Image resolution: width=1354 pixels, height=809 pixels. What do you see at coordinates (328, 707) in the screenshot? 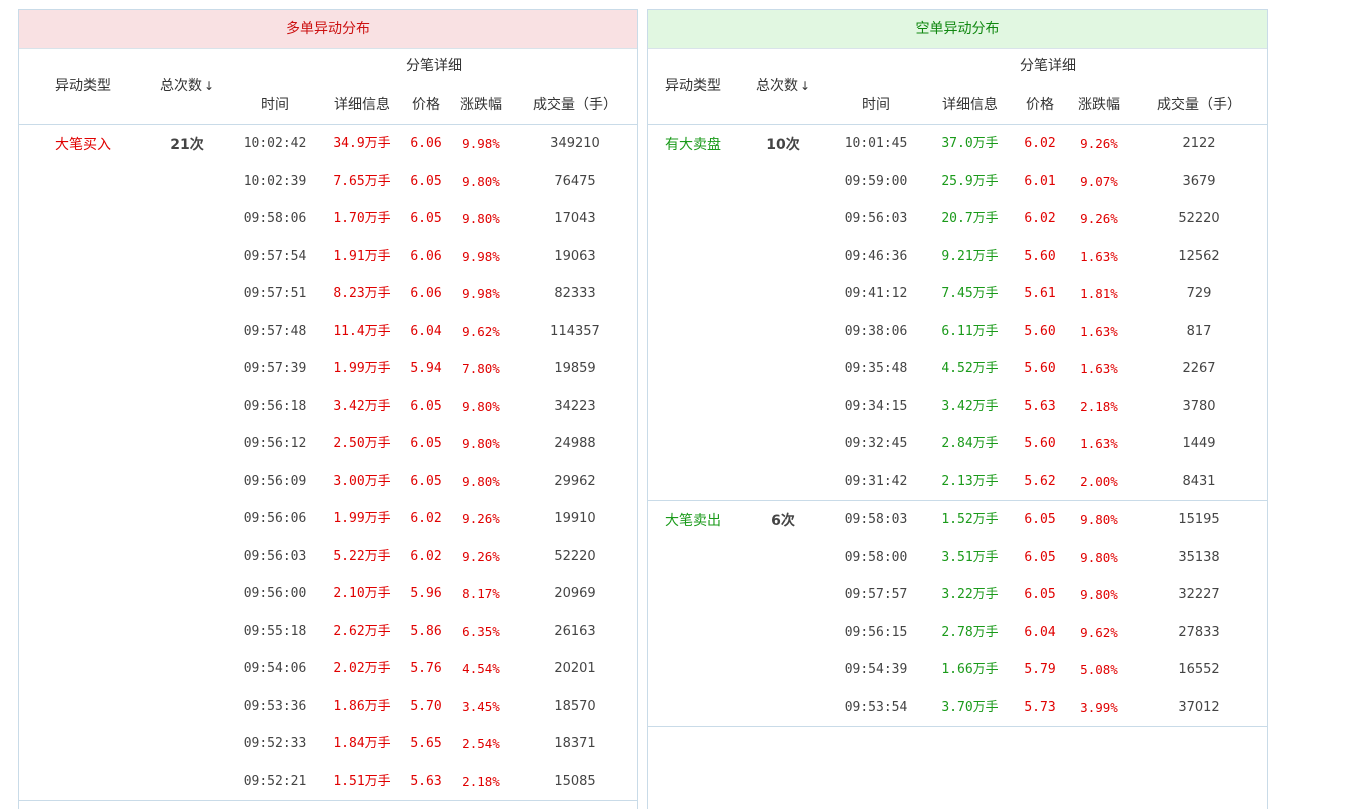
I see `table-row: 09:53:36 1.86万手 5.70 3.45% 18570` at bounding box center [328, 707].